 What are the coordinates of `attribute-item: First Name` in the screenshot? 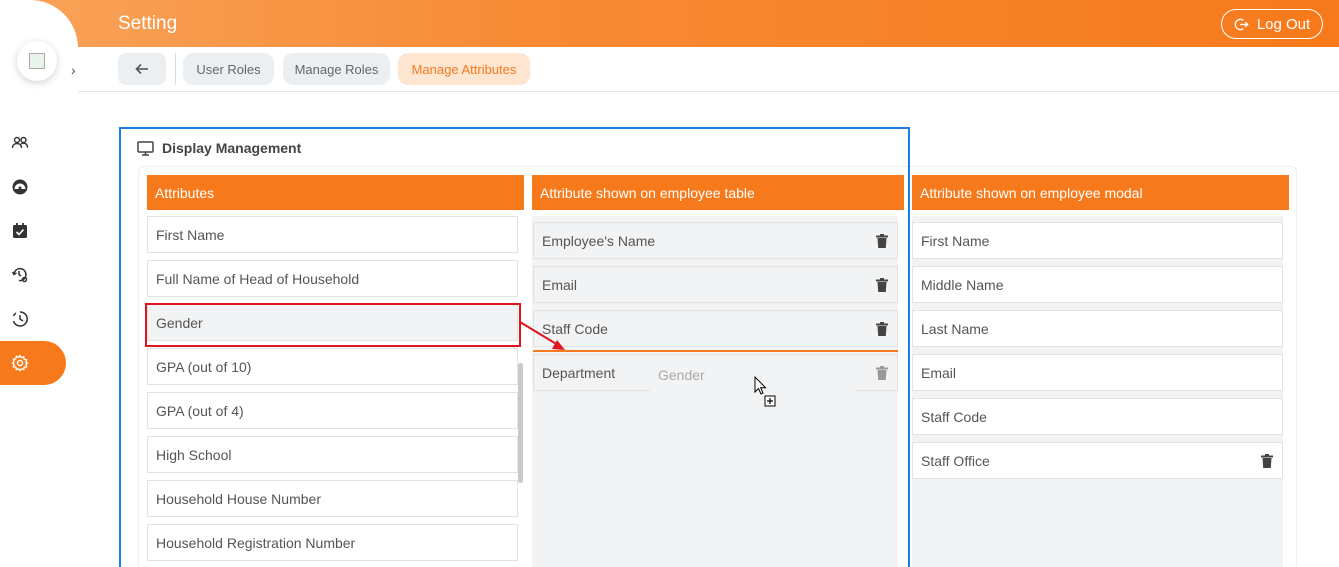 It's located at (332, 234).